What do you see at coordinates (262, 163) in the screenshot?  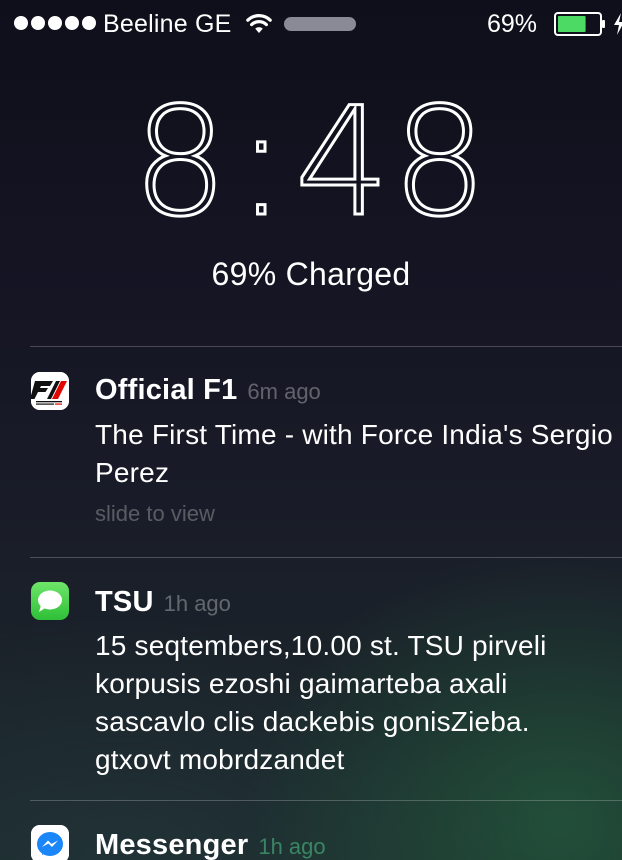 I see `clock-colon: :` at bounding box center [262, 163].